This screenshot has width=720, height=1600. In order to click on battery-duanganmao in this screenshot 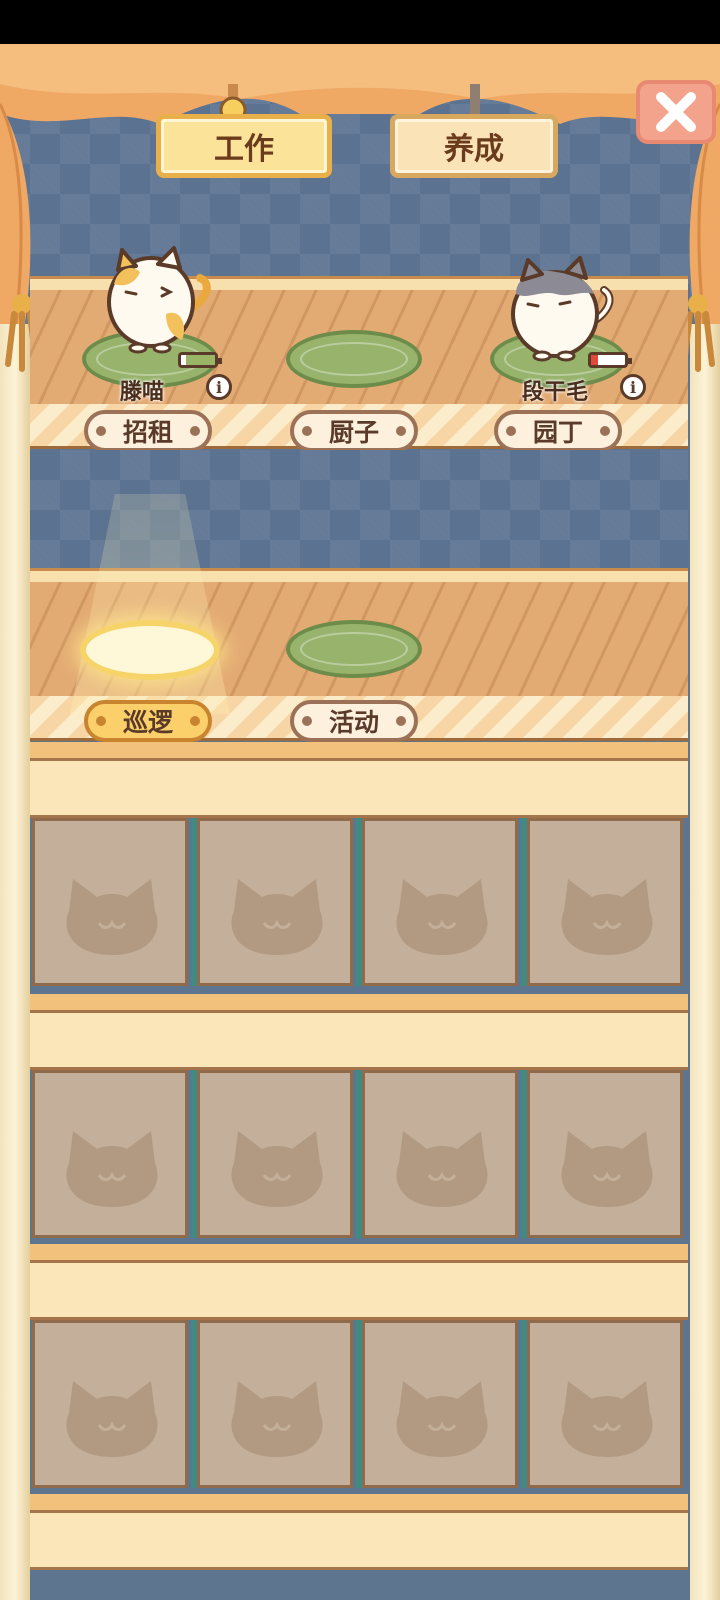, I will do `click(610, 360)`.